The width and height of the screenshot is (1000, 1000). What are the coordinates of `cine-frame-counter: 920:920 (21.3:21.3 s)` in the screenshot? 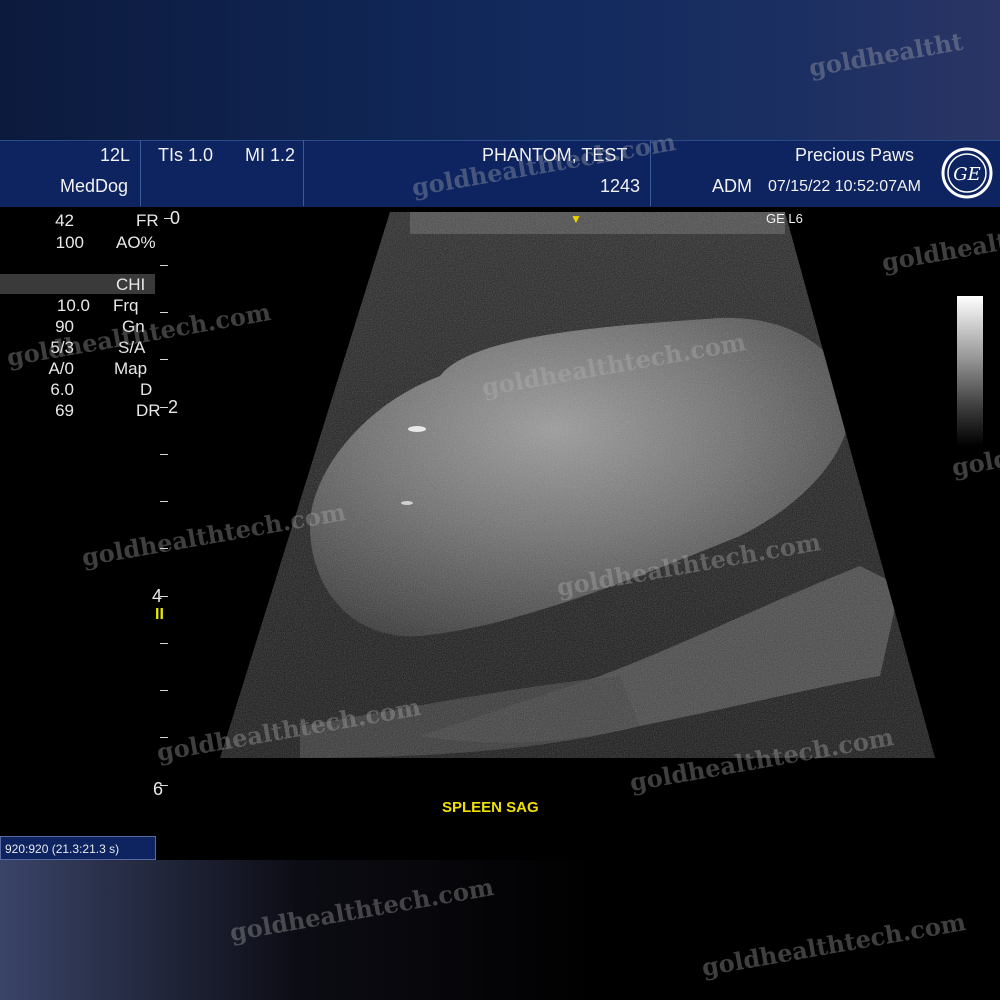 It's located at (78, 848).